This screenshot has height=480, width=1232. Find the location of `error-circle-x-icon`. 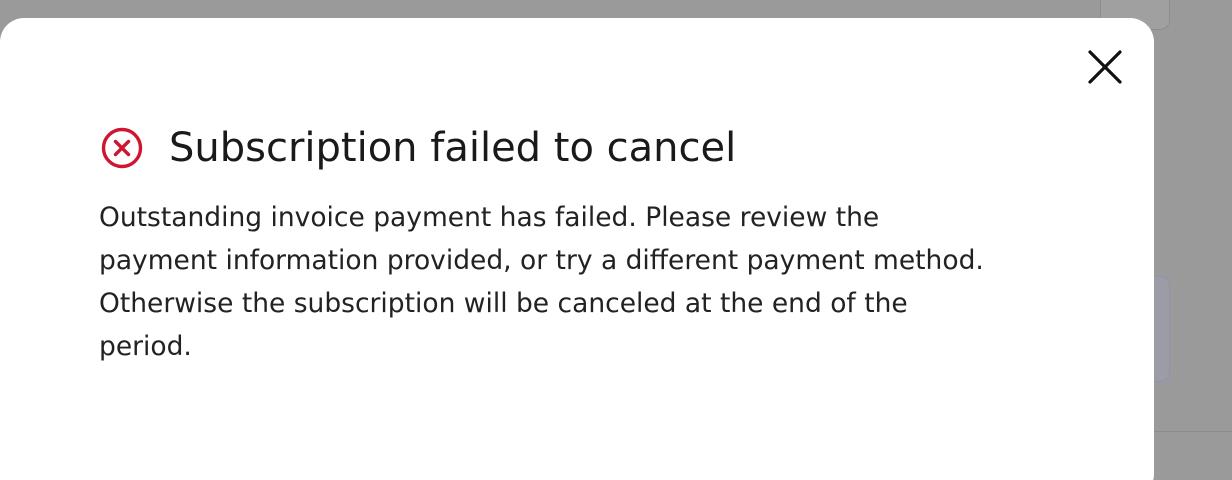

error-circle-x-icon is located at coordinates (122, 148).